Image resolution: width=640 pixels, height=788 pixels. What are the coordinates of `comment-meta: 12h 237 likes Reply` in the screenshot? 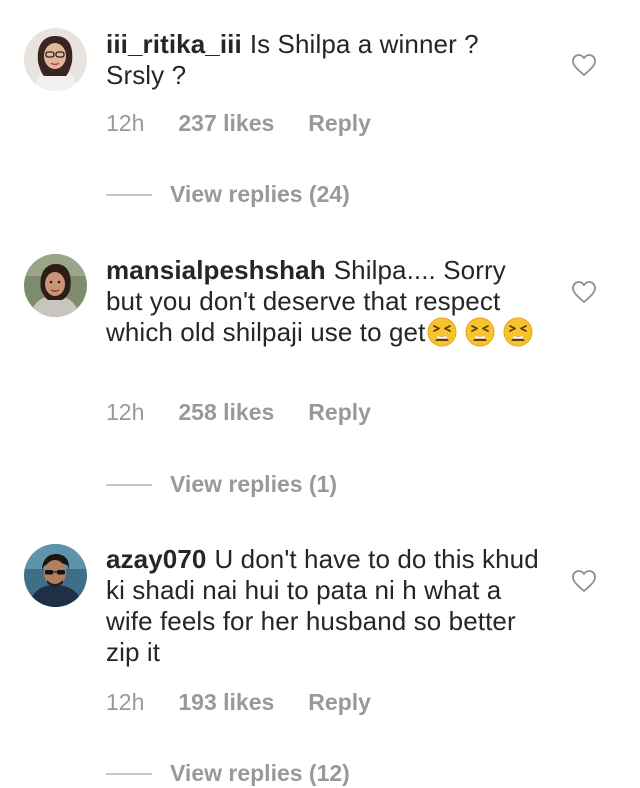 It's located at (238, 123).